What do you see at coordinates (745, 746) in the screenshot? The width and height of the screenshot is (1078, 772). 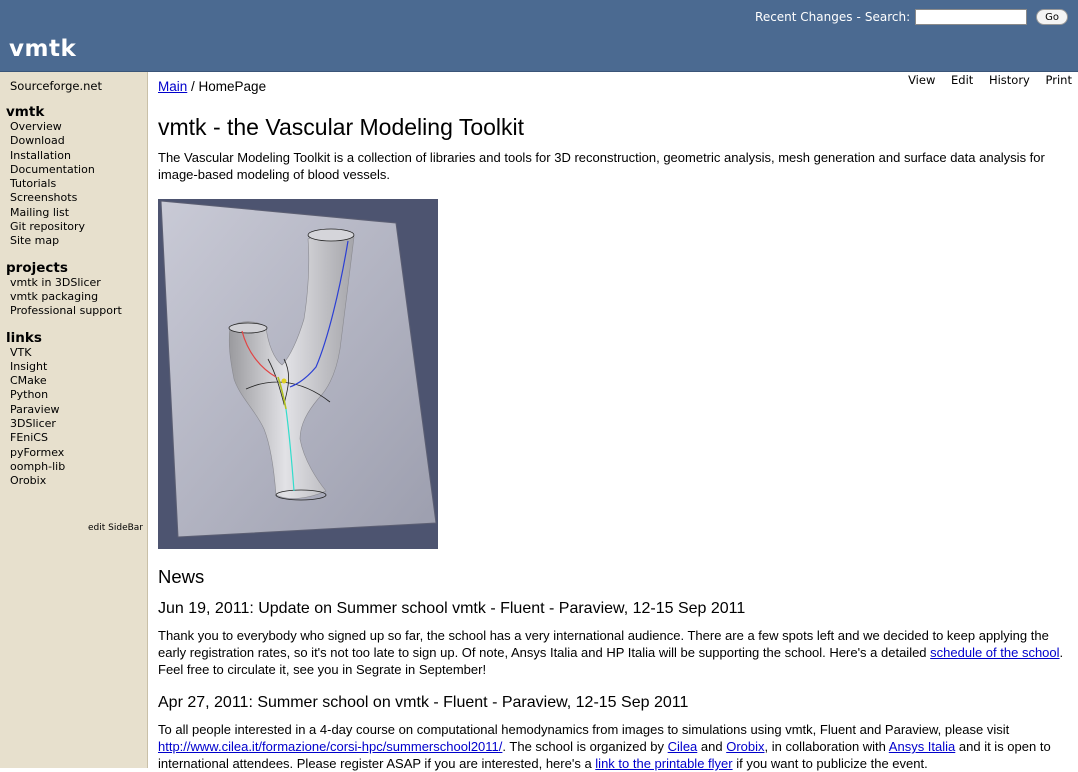 I see `orobix-link: Orobix` at bounding box center [745, 746].